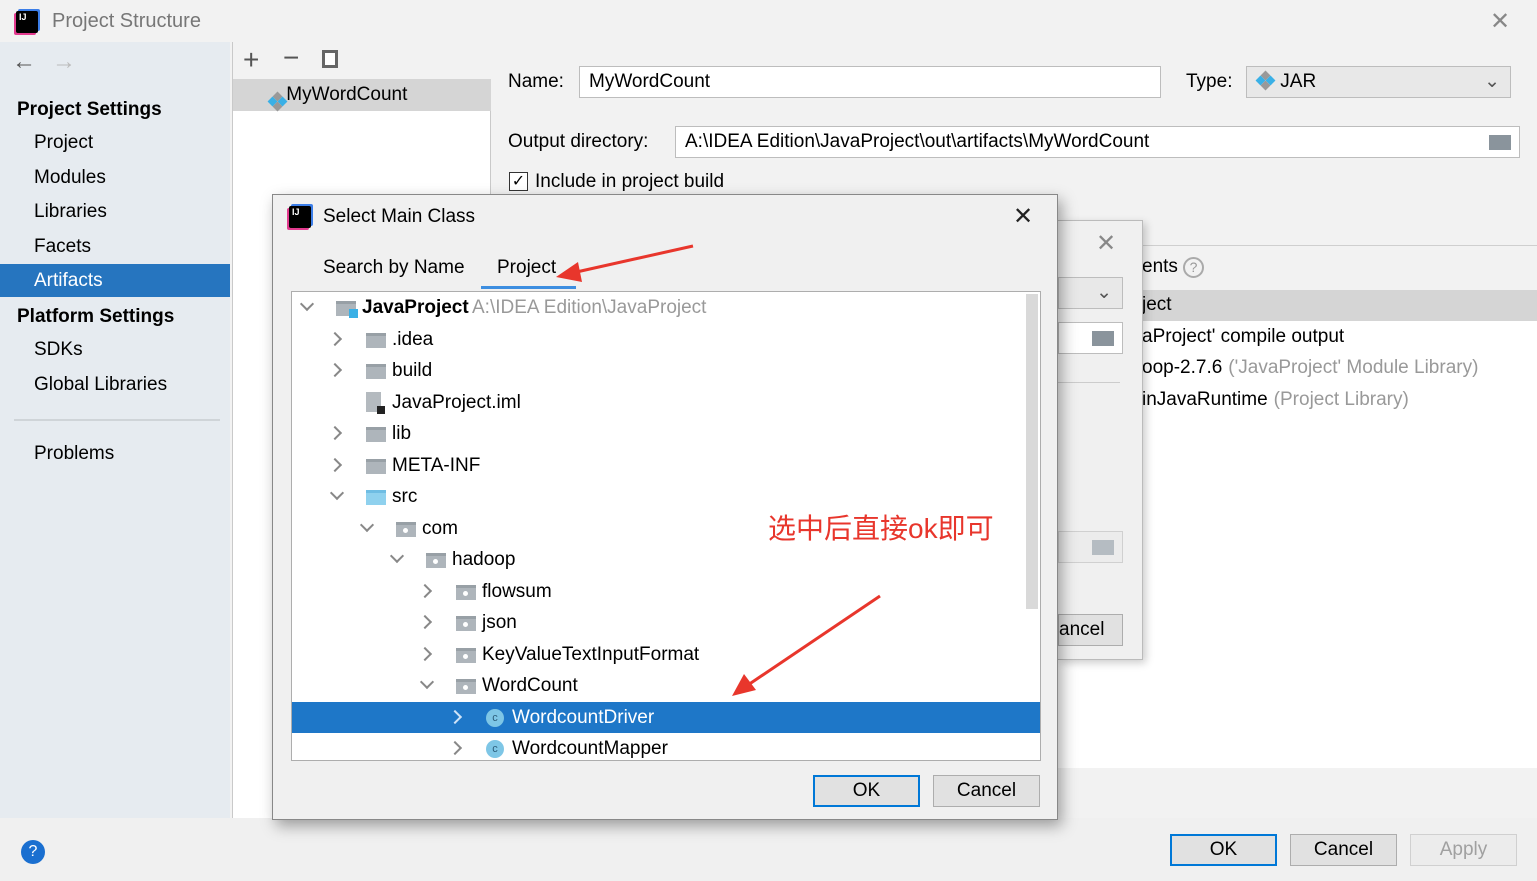  Describe the element at coordinates (718, 470) in the screenshot. I see `annotation-arrows` at that location.